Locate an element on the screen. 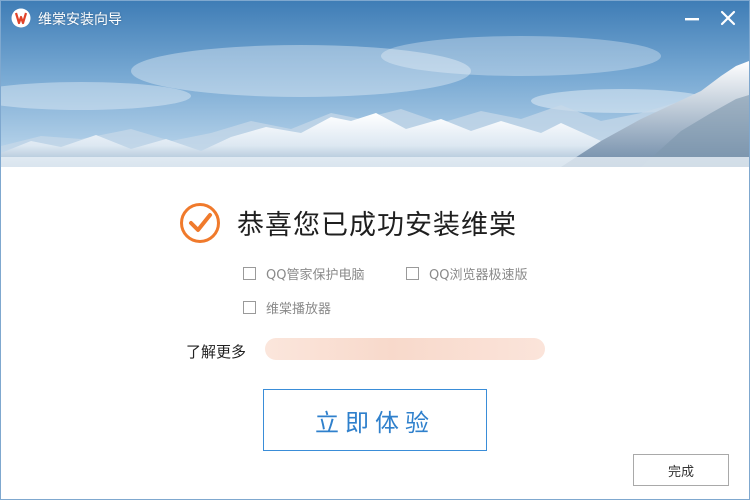 The image size is (750, 500). option-label: 维棠播放器 is located at coordinates (299, 309).